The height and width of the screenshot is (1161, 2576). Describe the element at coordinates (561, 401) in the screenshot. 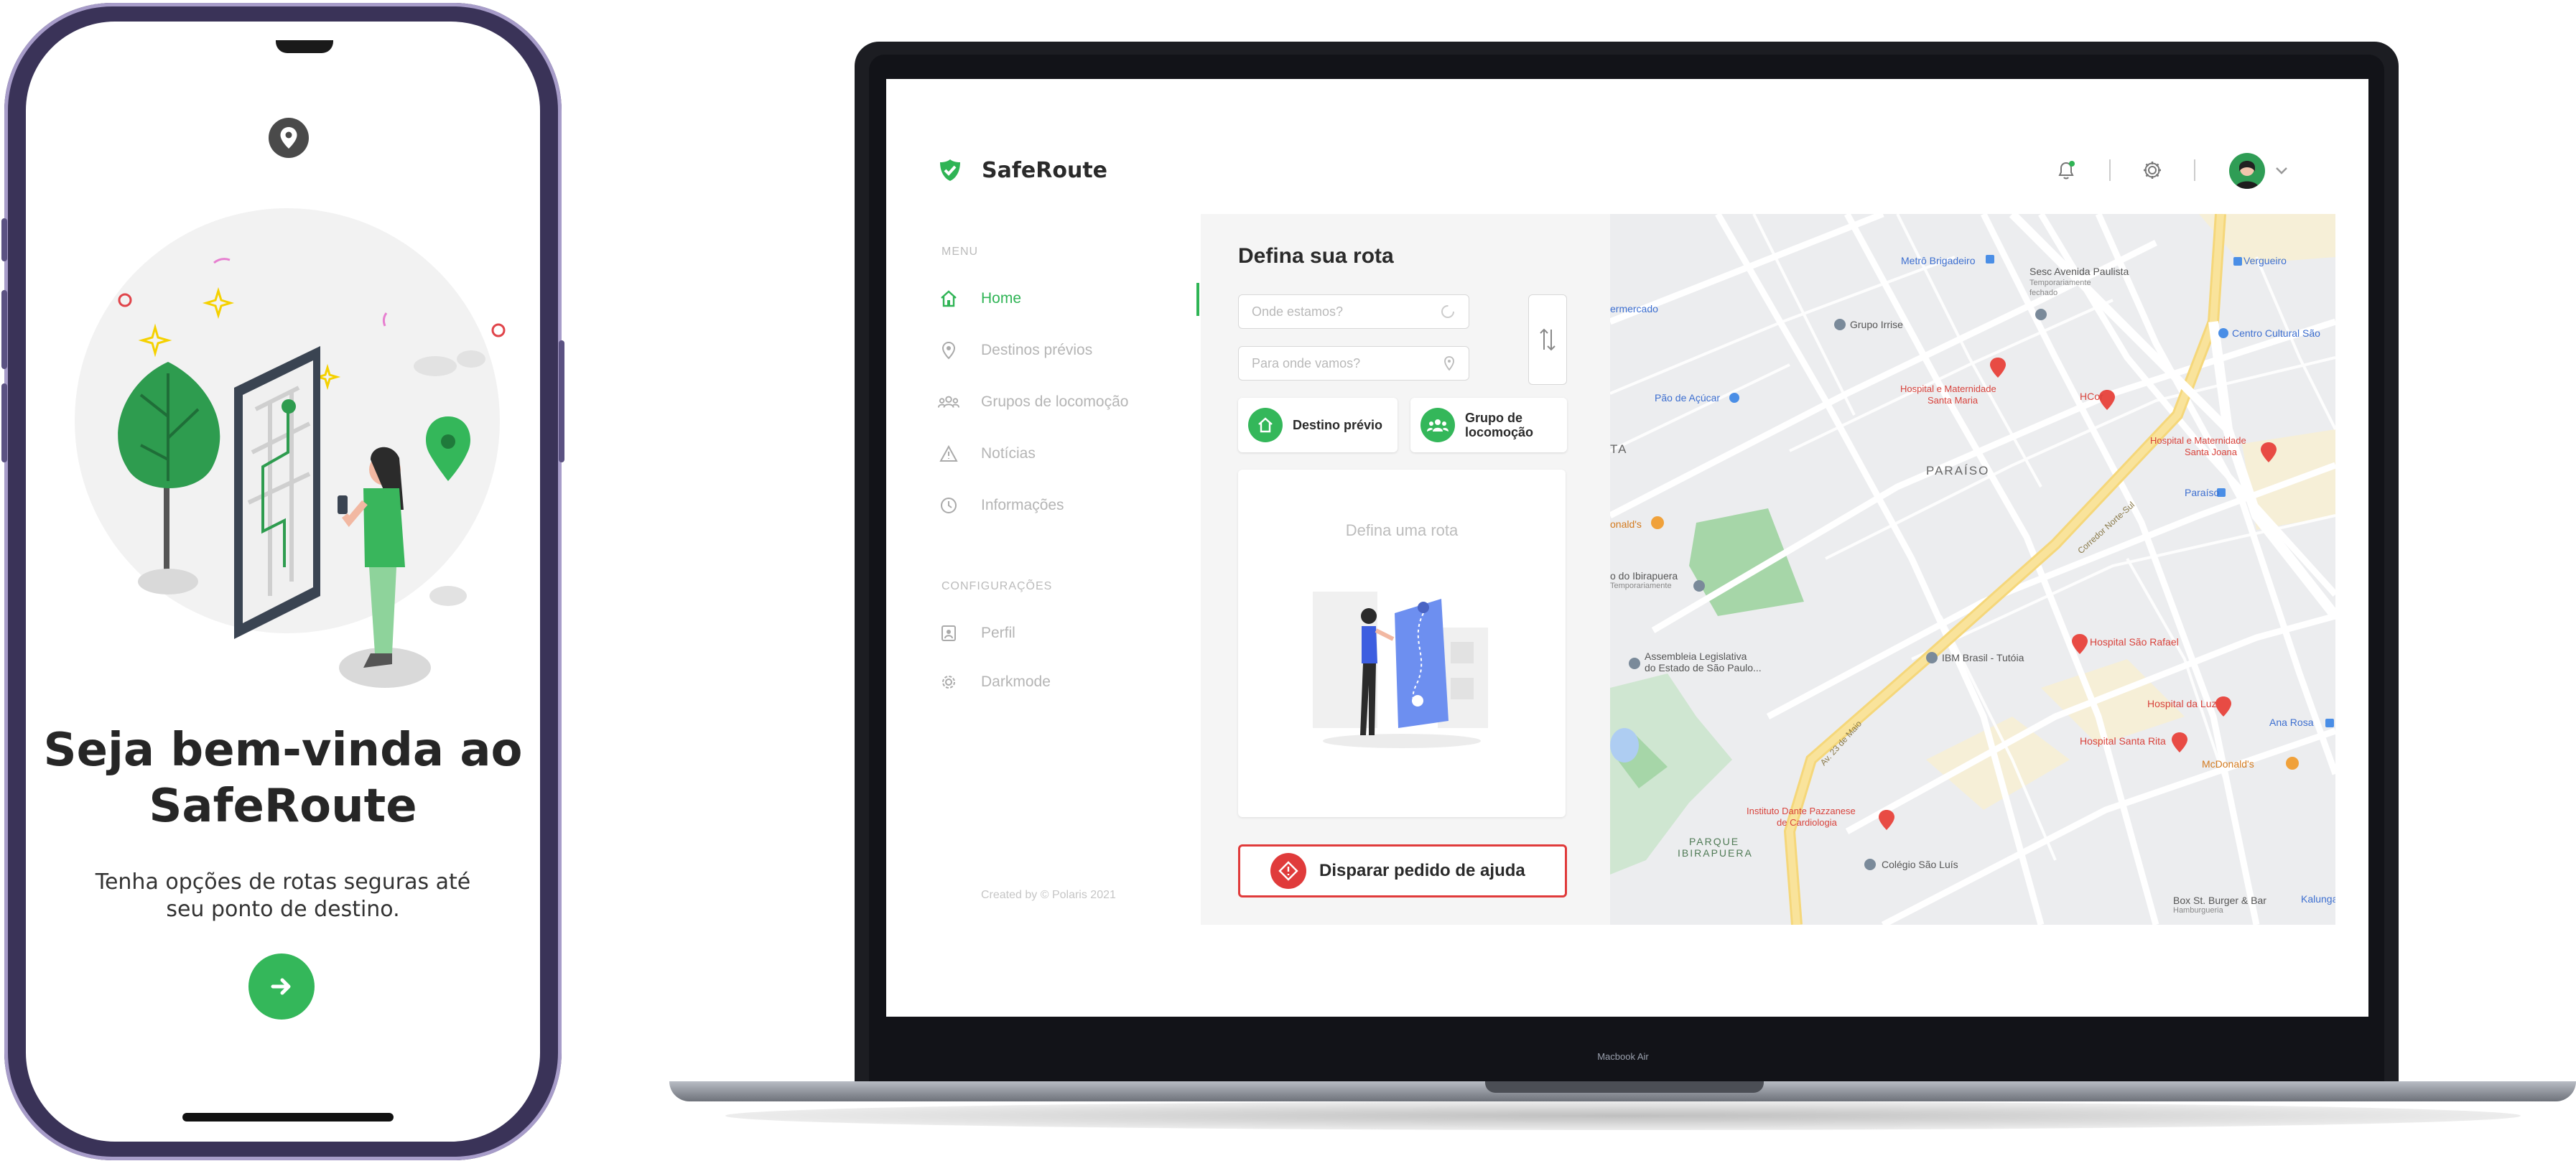

I see `phone-power-button` at that location.